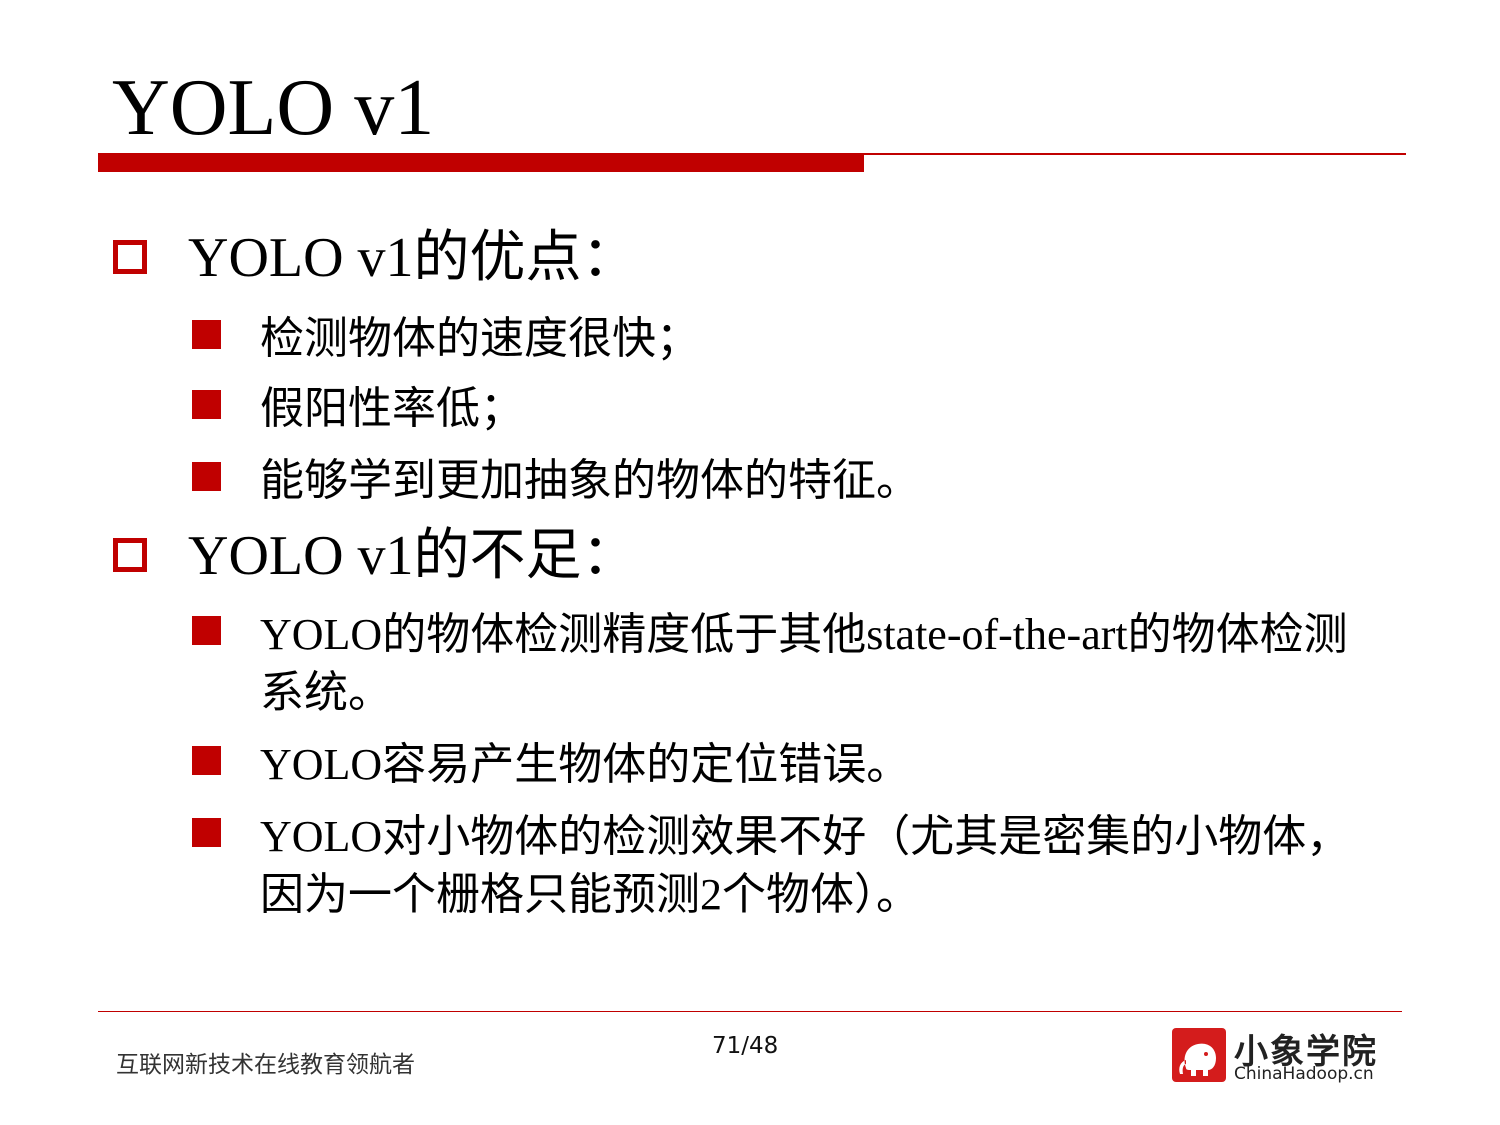 This screenshot has width=1500, height=1125. I want to click on list-item: 能够学到更加抽象的物体的特征。, so click(786, 481).